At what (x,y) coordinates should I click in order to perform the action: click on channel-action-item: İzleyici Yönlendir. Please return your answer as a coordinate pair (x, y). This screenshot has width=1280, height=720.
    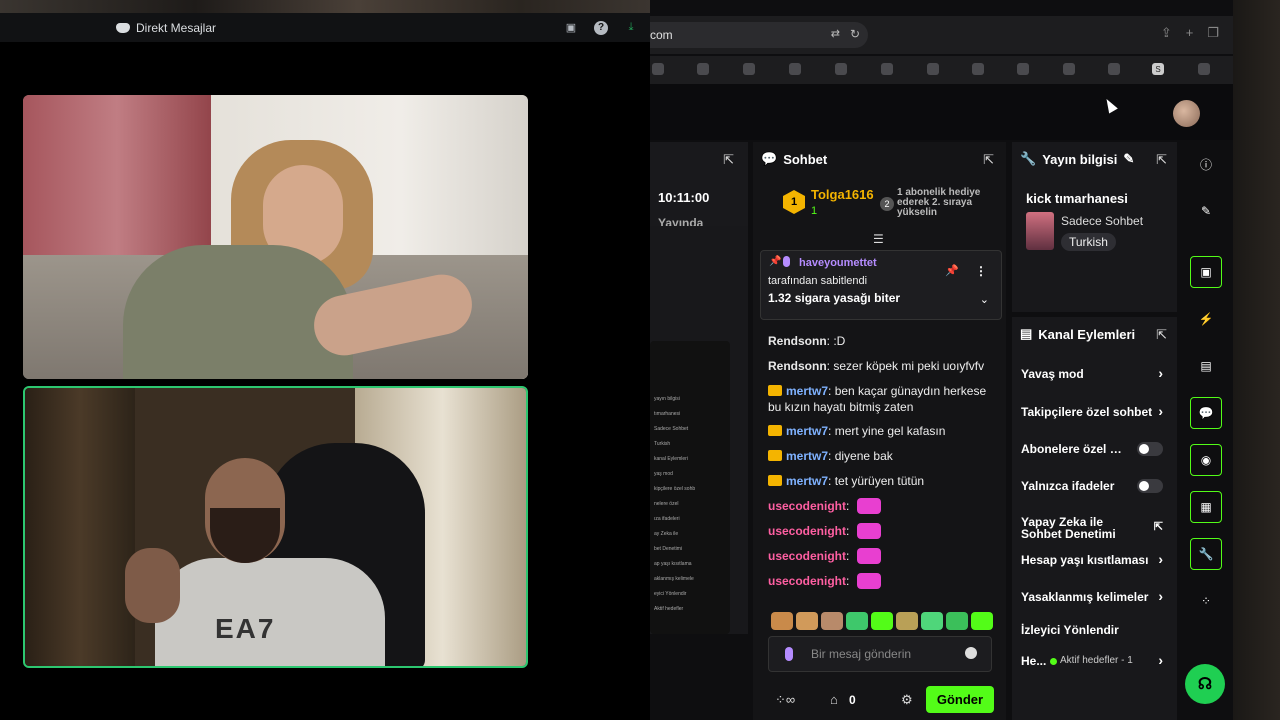
    Looking at the image, I should click on (1096, 630).